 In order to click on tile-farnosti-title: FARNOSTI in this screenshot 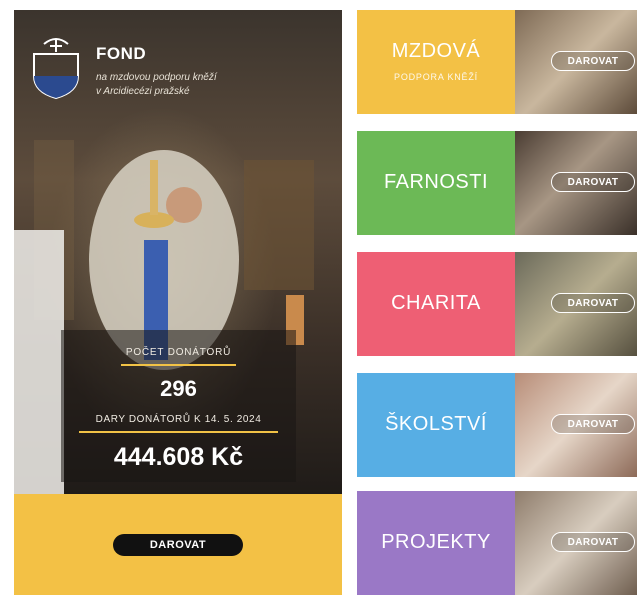, I will do `click(435, 182)`.